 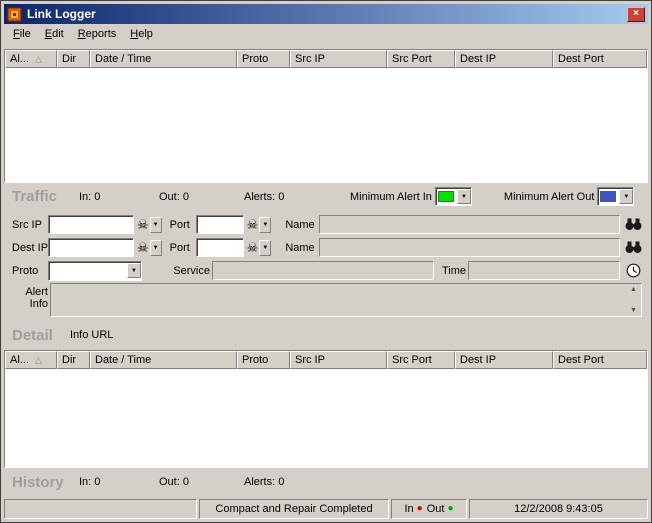 I want to click on dest-lookup-button, so click(x=633, y=247).